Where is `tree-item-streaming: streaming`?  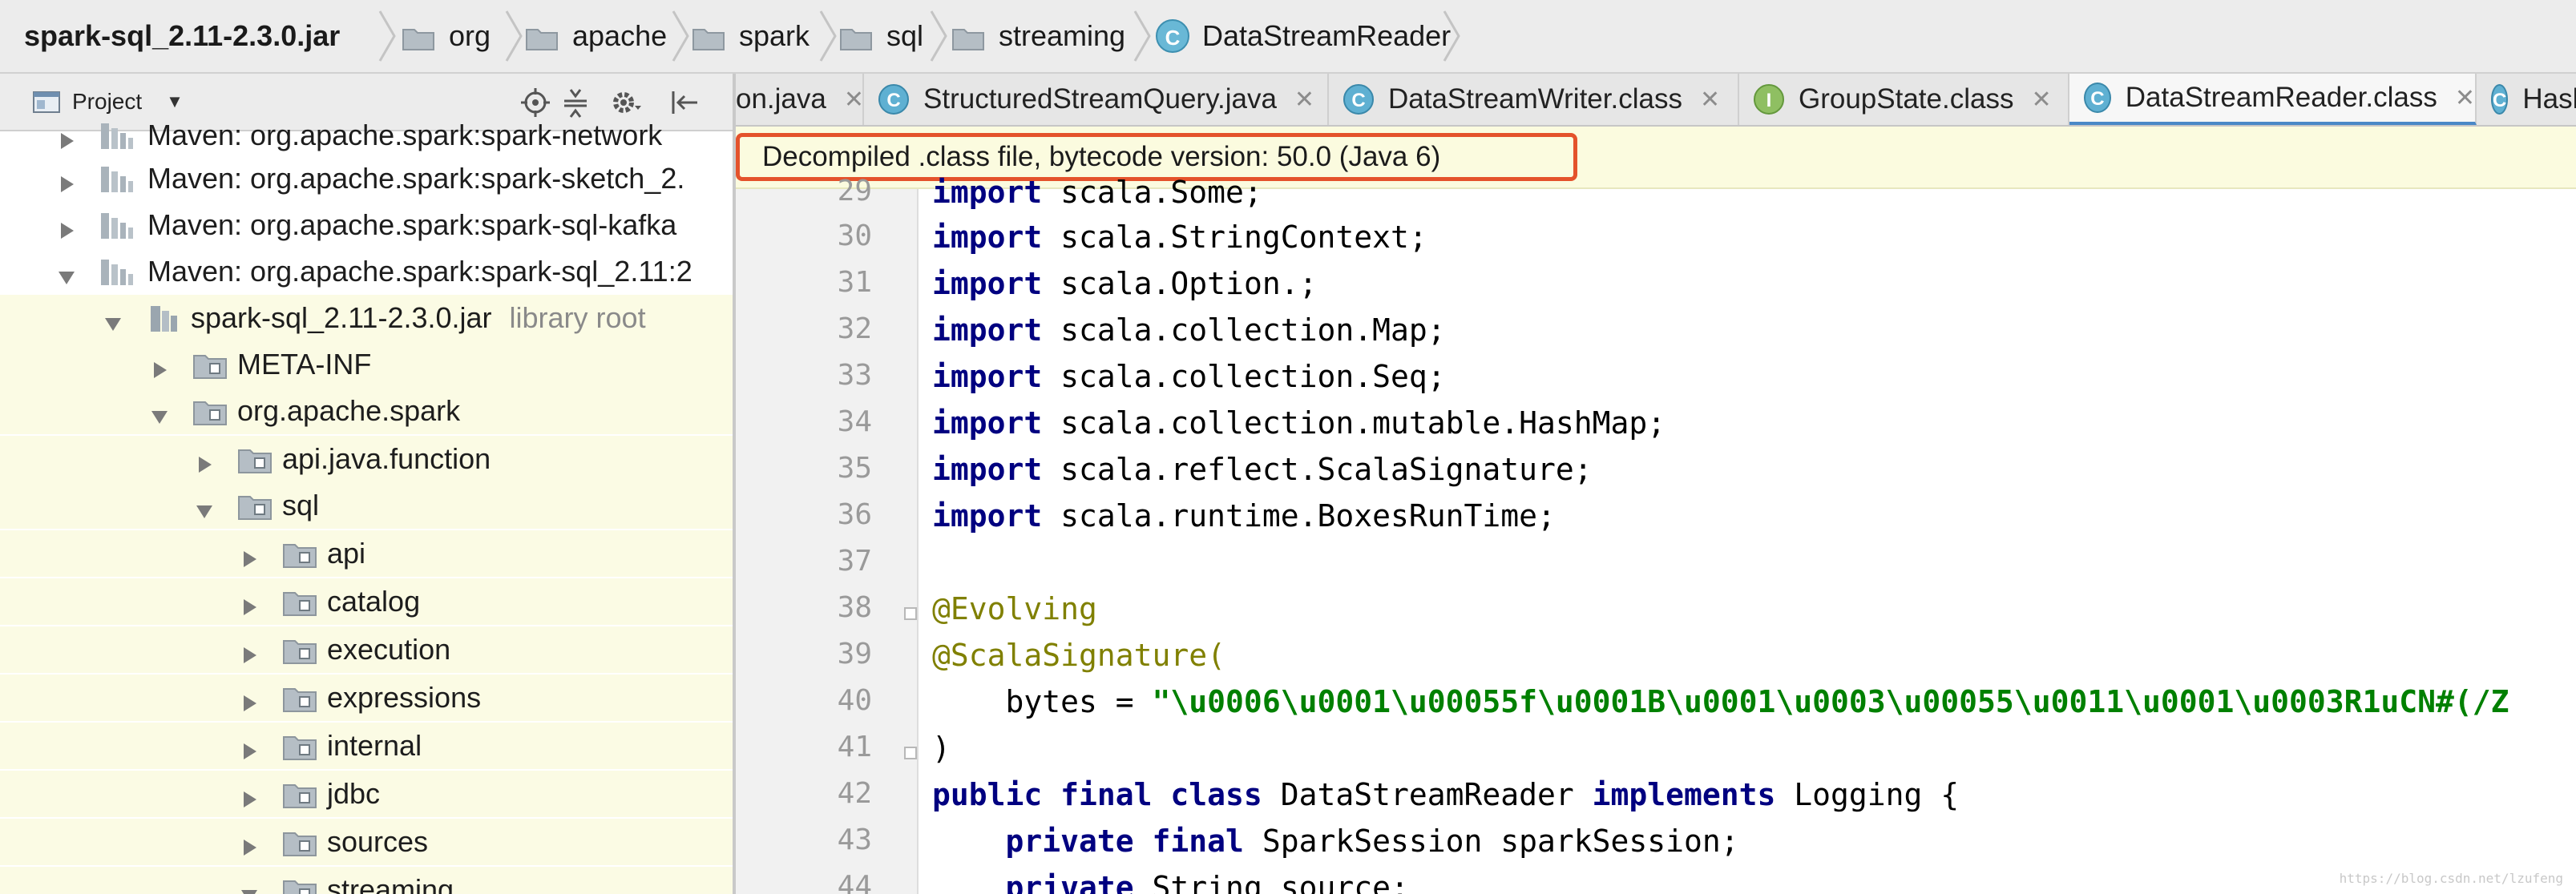
tree-item-streaming: streaming is located at coordinates (367, 880).